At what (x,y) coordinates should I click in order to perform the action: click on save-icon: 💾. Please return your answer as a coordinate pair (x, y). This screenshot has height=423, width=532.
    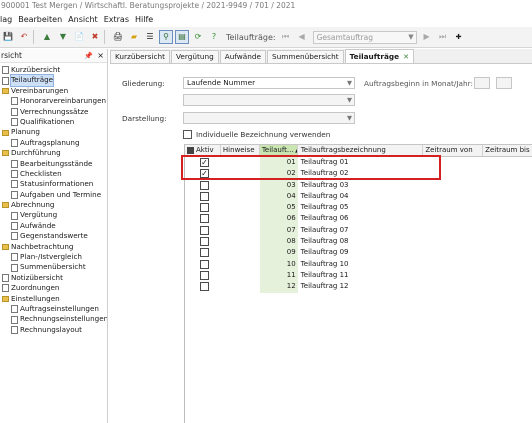
    Looking at the image, I should click on (8, 37).